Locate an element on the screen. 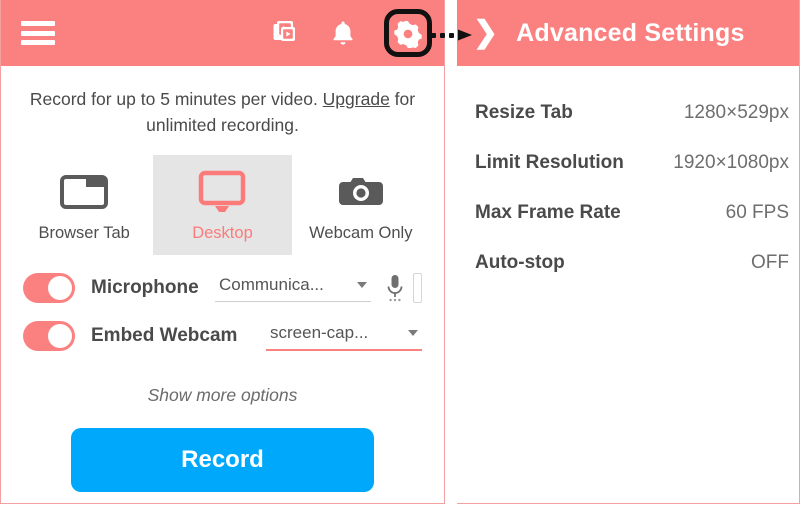 Image resolution: width=800 pixels, height=514 pixels. page-title: Advanced Settings is located at coordinates (630, 32).